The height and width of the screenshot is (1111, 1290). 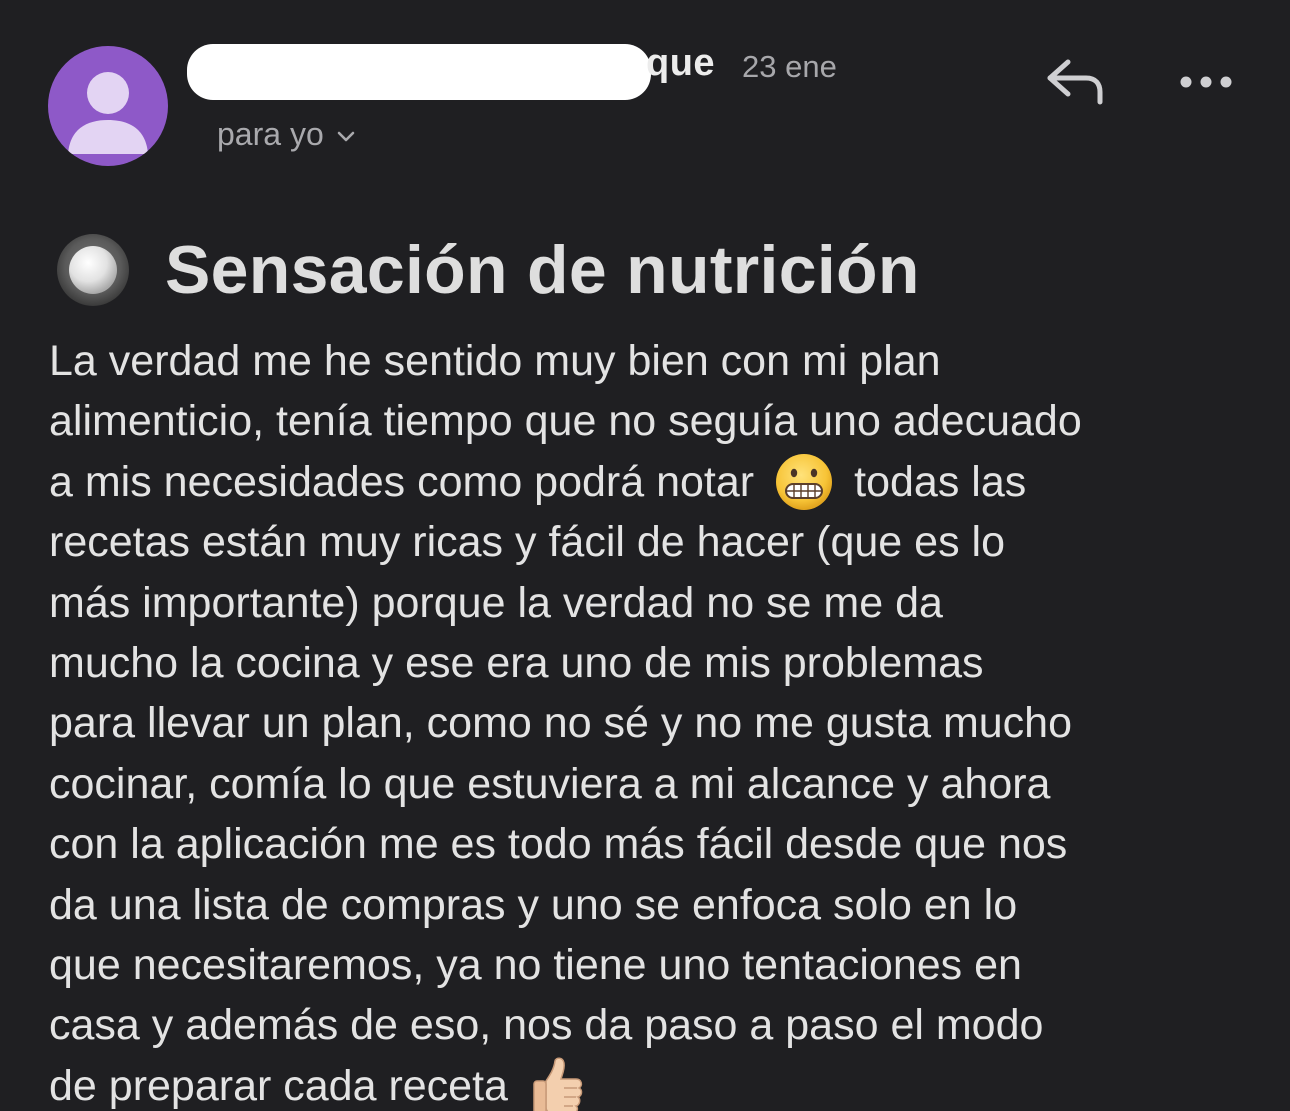 I want to click on grimacing-face-icon, so click(x=804, y=481).